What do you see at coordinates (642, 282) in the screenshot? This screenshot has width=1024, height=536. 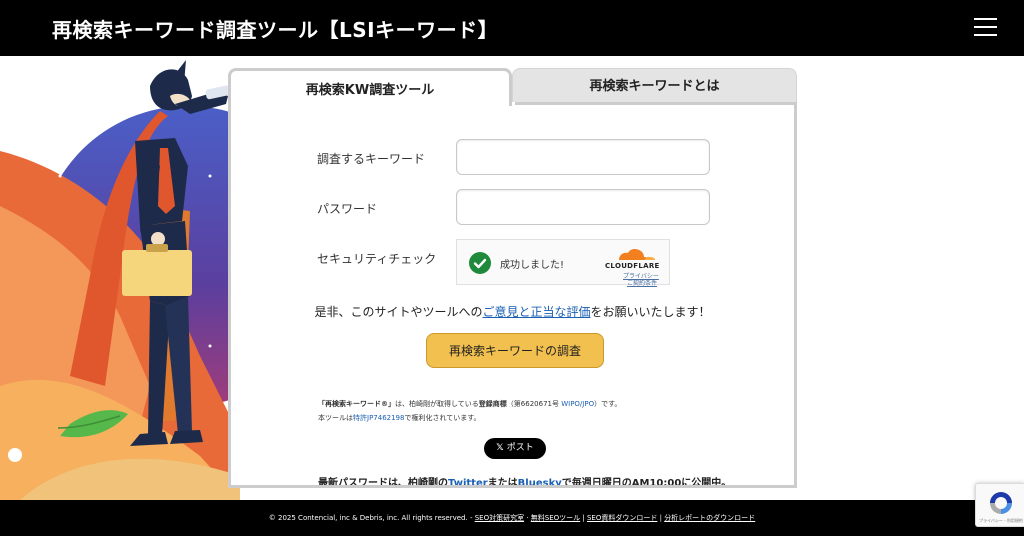 I see `turnstile-terms-link: ご契約条件` at bounding box center [642, 282].